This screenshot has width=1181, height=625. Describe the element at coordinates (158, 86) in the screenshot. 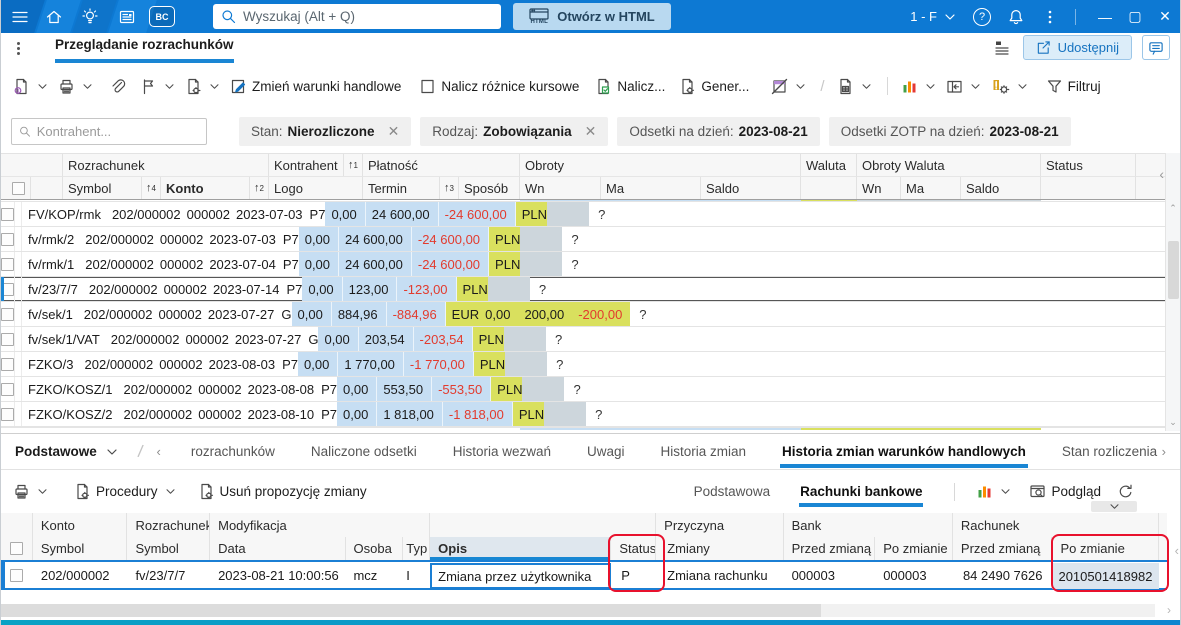

I see `flag-button` at that location.